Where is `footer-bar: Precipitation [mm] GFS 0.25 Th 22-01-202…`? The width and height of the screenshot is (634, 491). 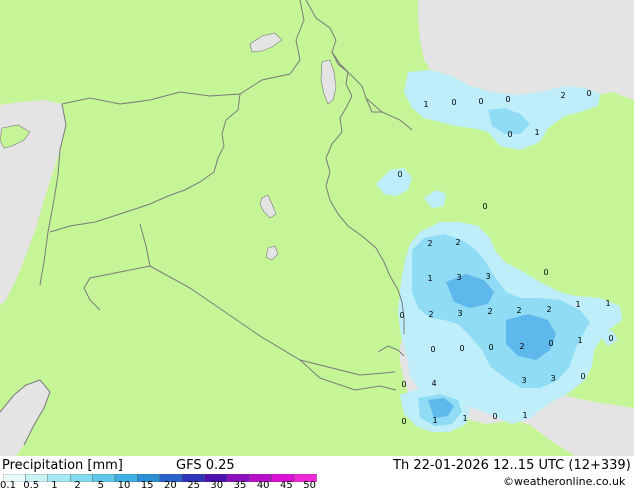
footer-bar: Precipitation [mm] GFS 0.25 Th 22-01-202… is located at coordinates (317, 473).